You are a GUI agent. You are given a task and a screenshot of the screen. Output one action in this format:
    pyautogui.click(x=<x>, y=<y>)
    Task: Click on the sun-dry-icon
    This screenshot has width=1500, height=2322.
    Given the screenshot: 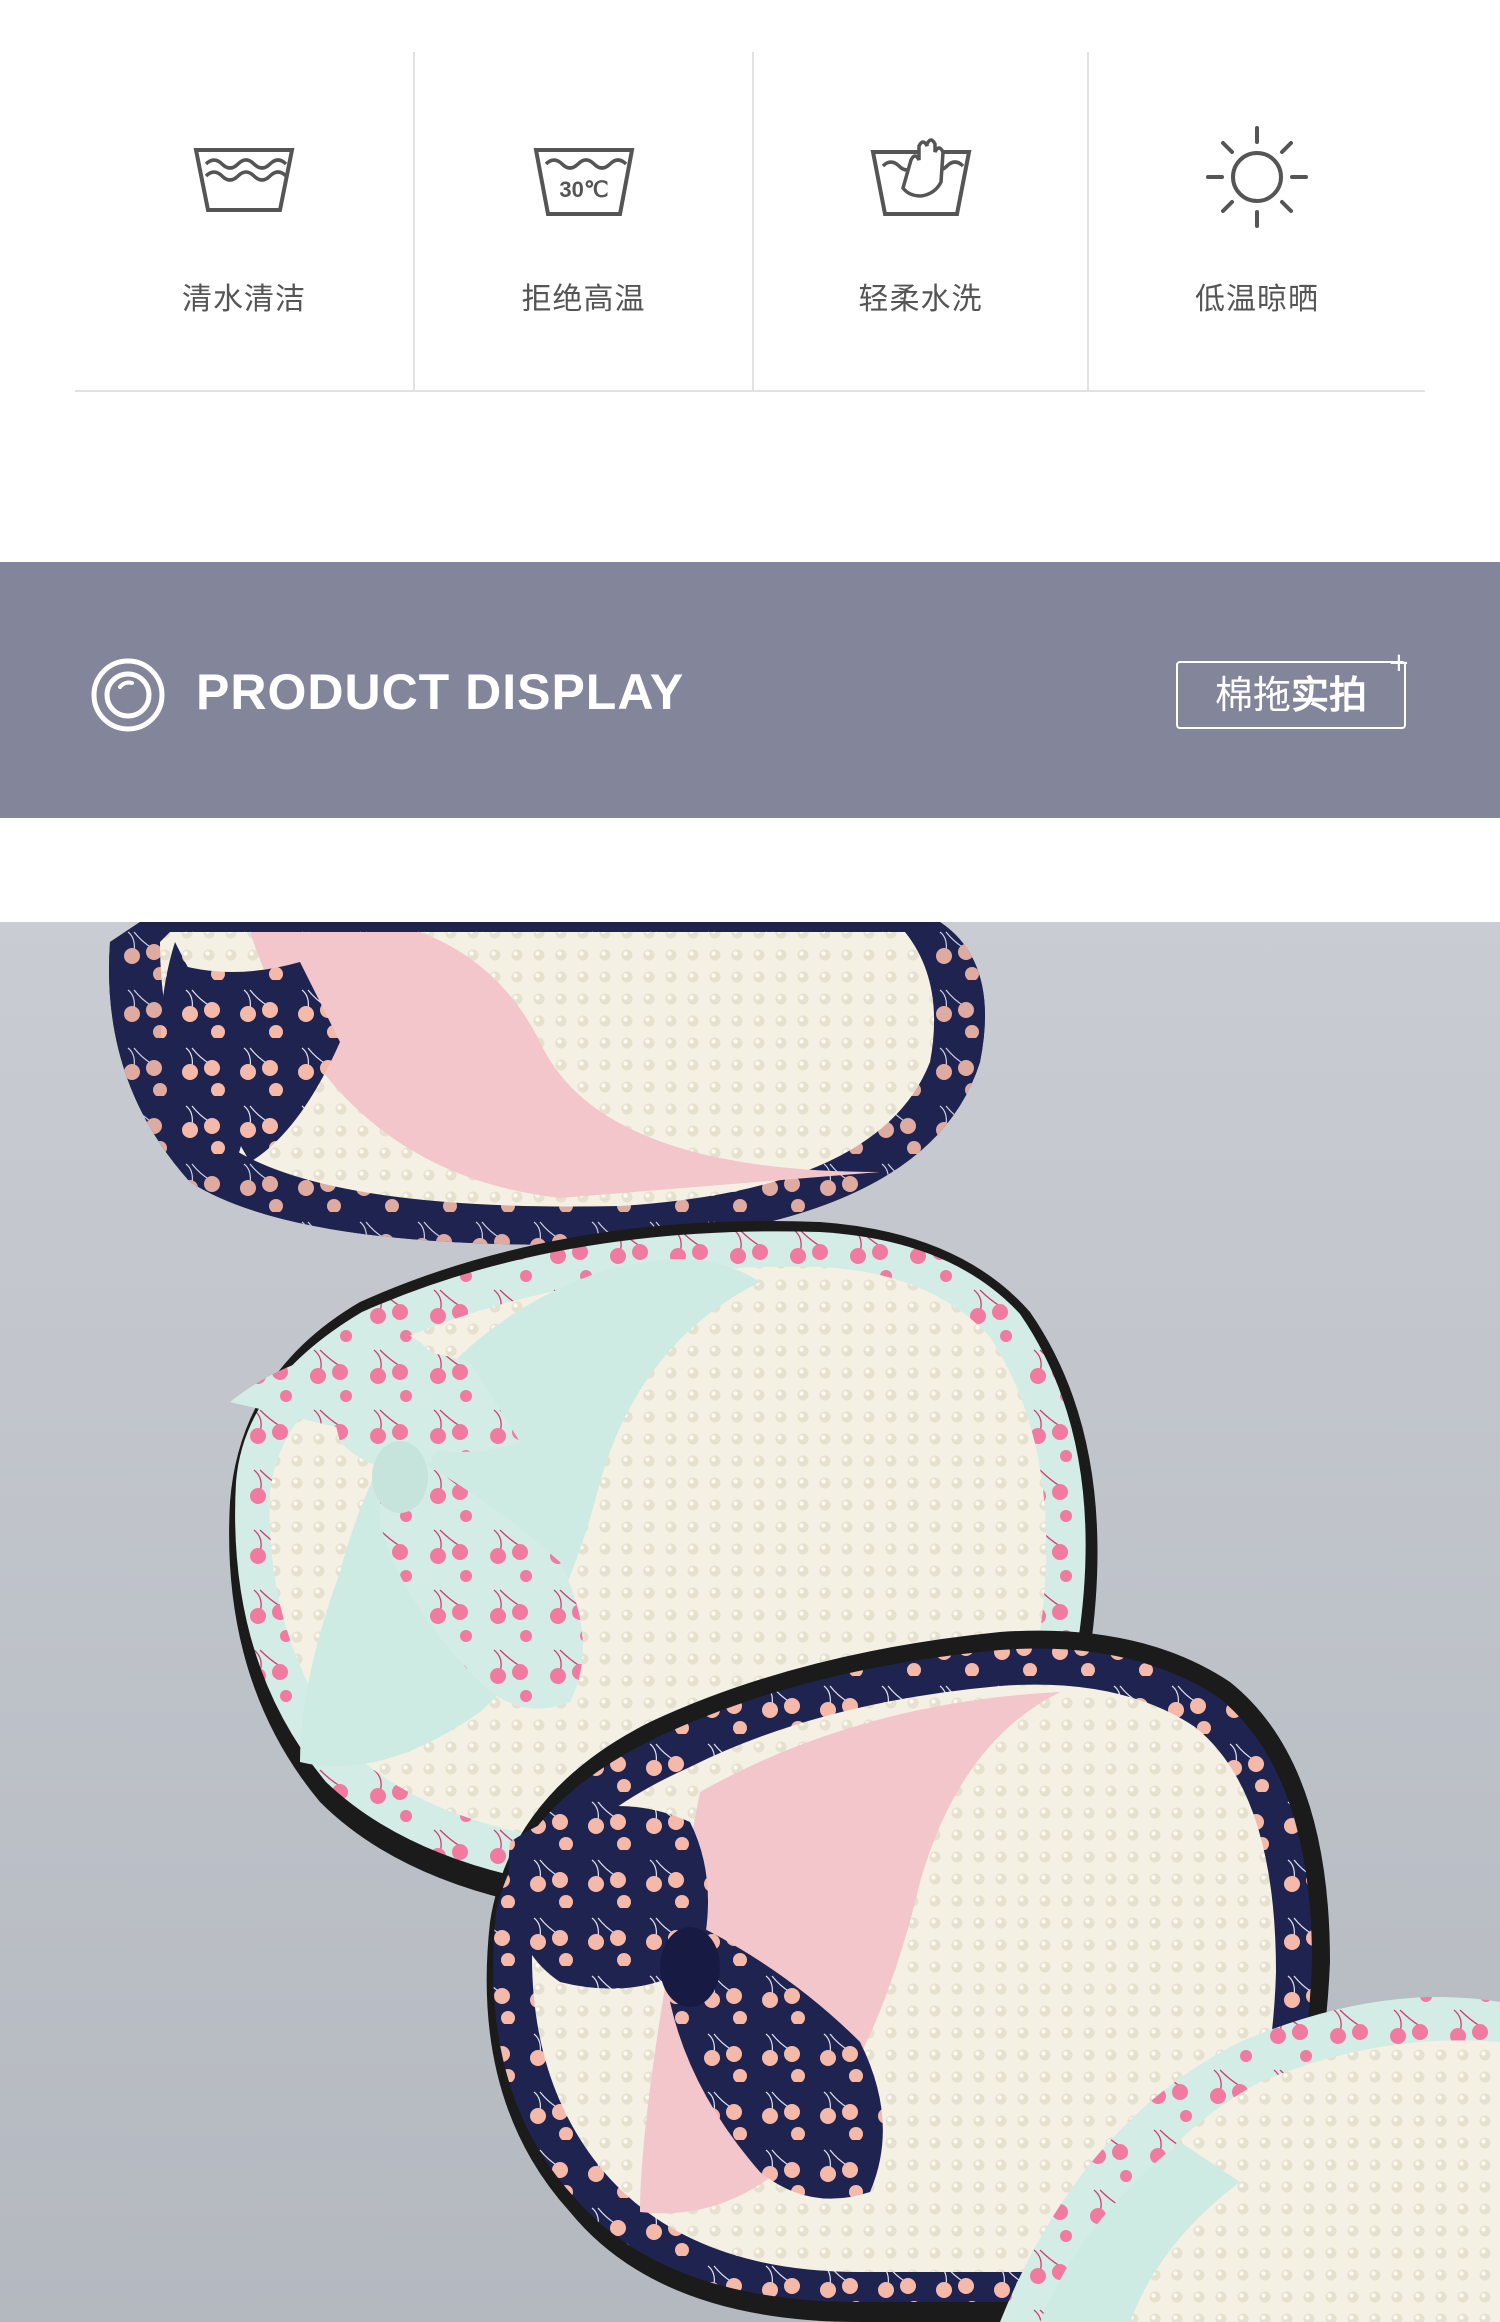 What is the action you would take?
    pyautogui.click(x=1257, y=177)
    